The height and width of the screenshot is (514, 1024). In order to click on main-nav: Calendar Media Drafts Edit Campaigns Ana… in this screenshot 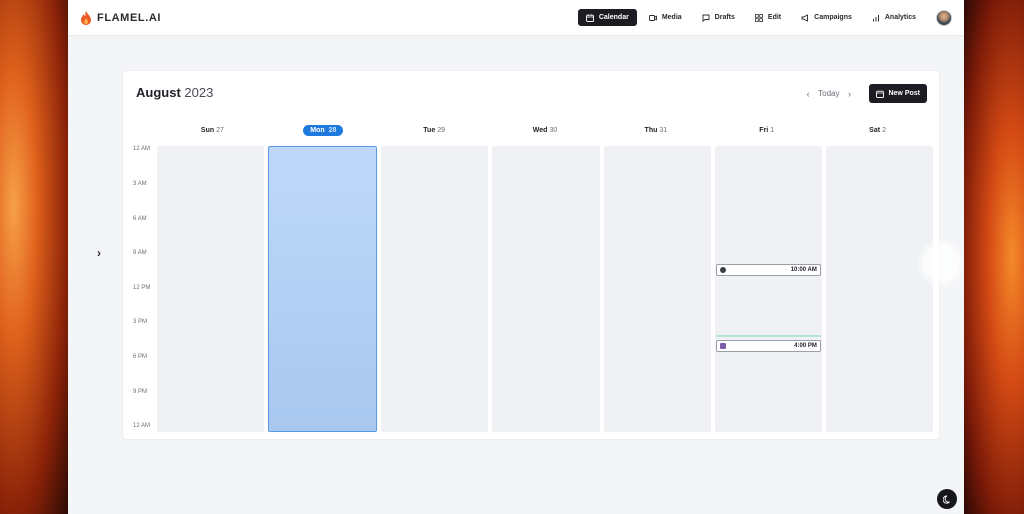, I will do `click(750, 17)`.